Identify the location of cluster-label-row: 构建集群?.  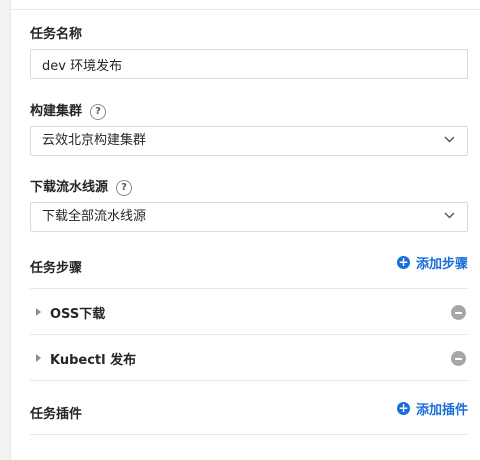
(68, 112).